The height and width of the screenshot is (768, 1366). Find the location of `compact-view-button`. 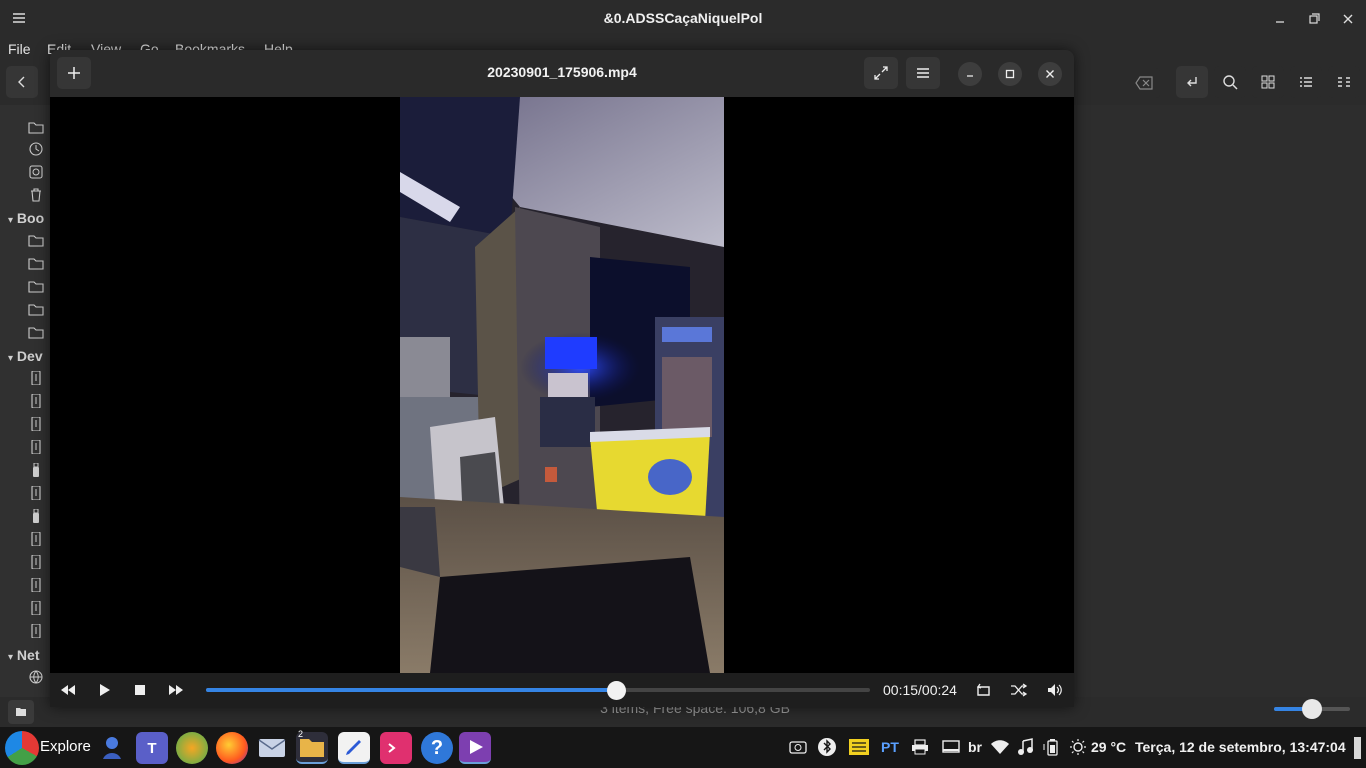

compact-view-button is located at coordinates (1344, 82).